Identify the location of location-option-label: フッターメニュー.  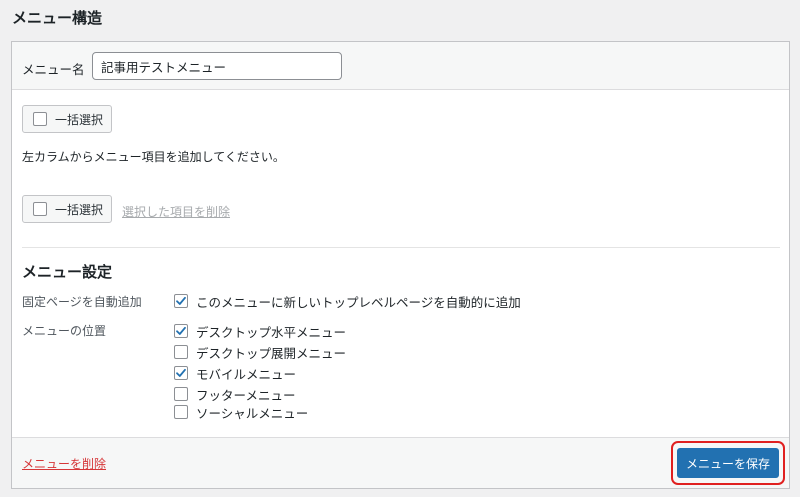
(246, 395).